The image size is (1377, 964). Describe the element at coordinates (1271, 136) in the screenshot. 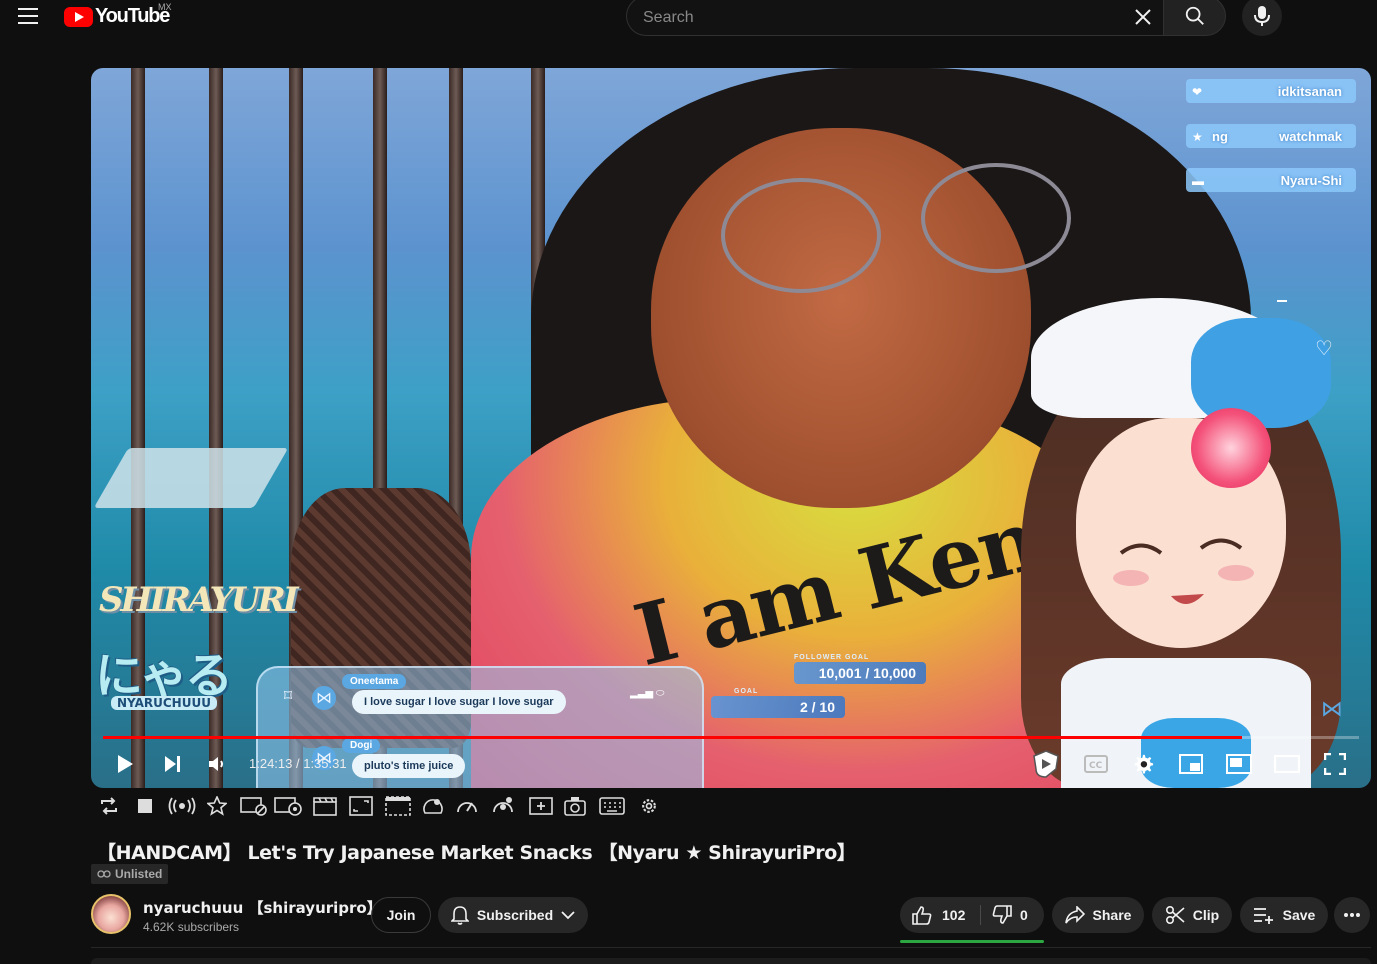

I see `stream-notification: ★ ng watchmak` at that location.